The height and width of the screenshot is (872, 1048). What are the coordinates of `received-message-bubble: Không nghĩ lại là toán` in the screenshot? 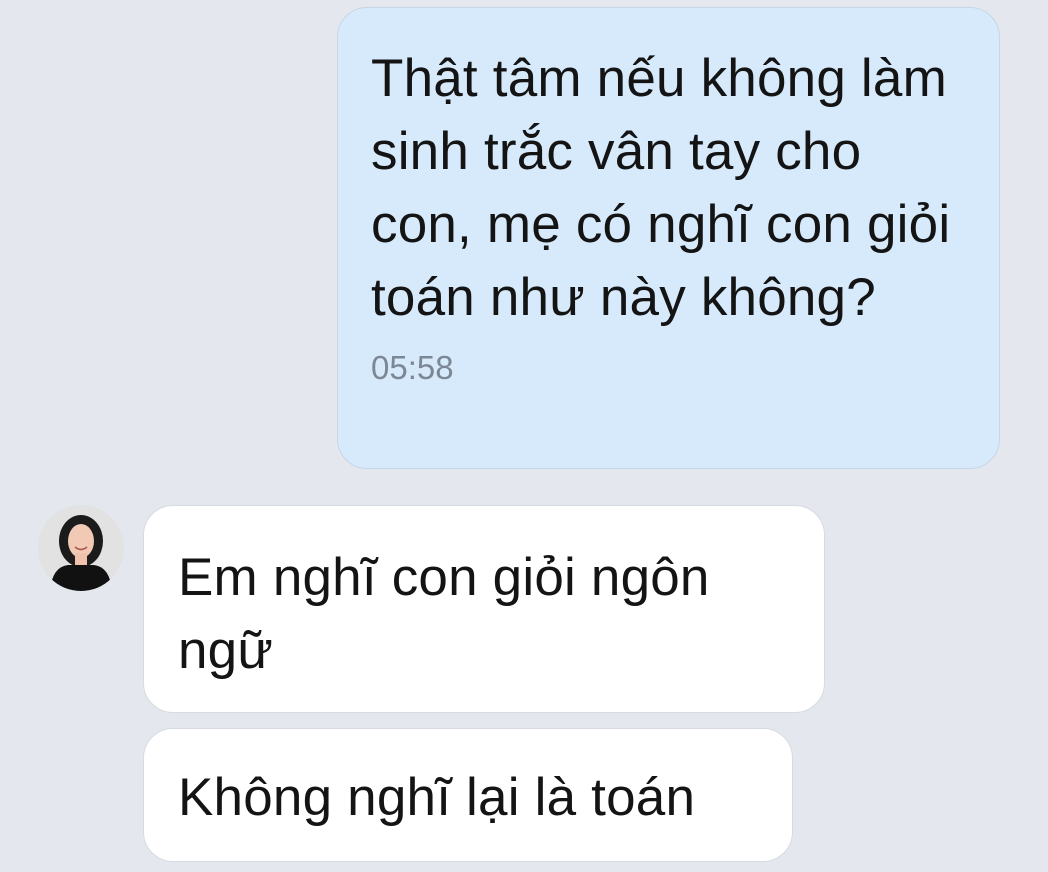 It's located at (468, 795).